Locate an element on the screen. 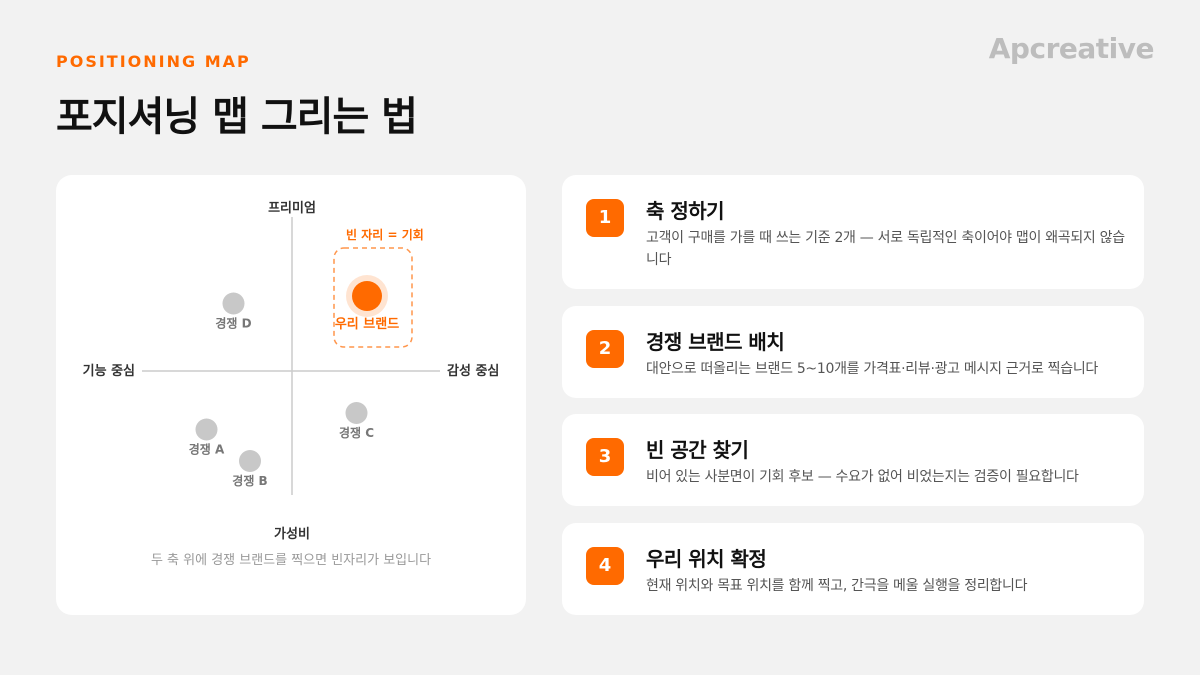 The height and width of the screenshot is (675, 1200). step-title: 축 정하기 is located at coordinates (685, 211).